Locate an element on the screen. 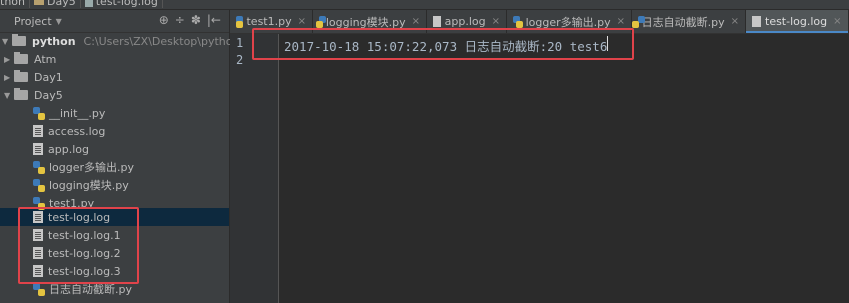 The width and height of the screenshot is (849, 303). collapse-all-icon: ÷ is located at coordinates (180, 20).